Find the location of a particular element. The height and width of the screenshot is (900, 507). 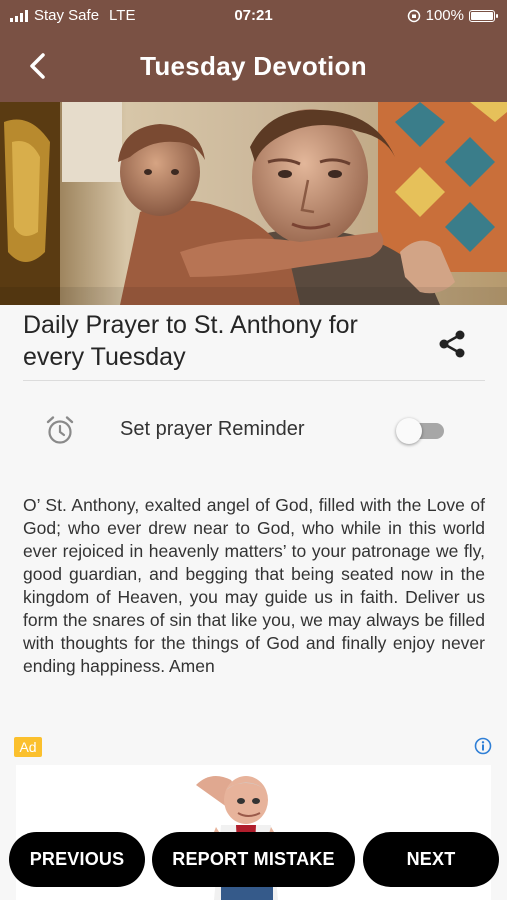

reminder-label: Set prayer Reminder is located at coordinates (212, 429).